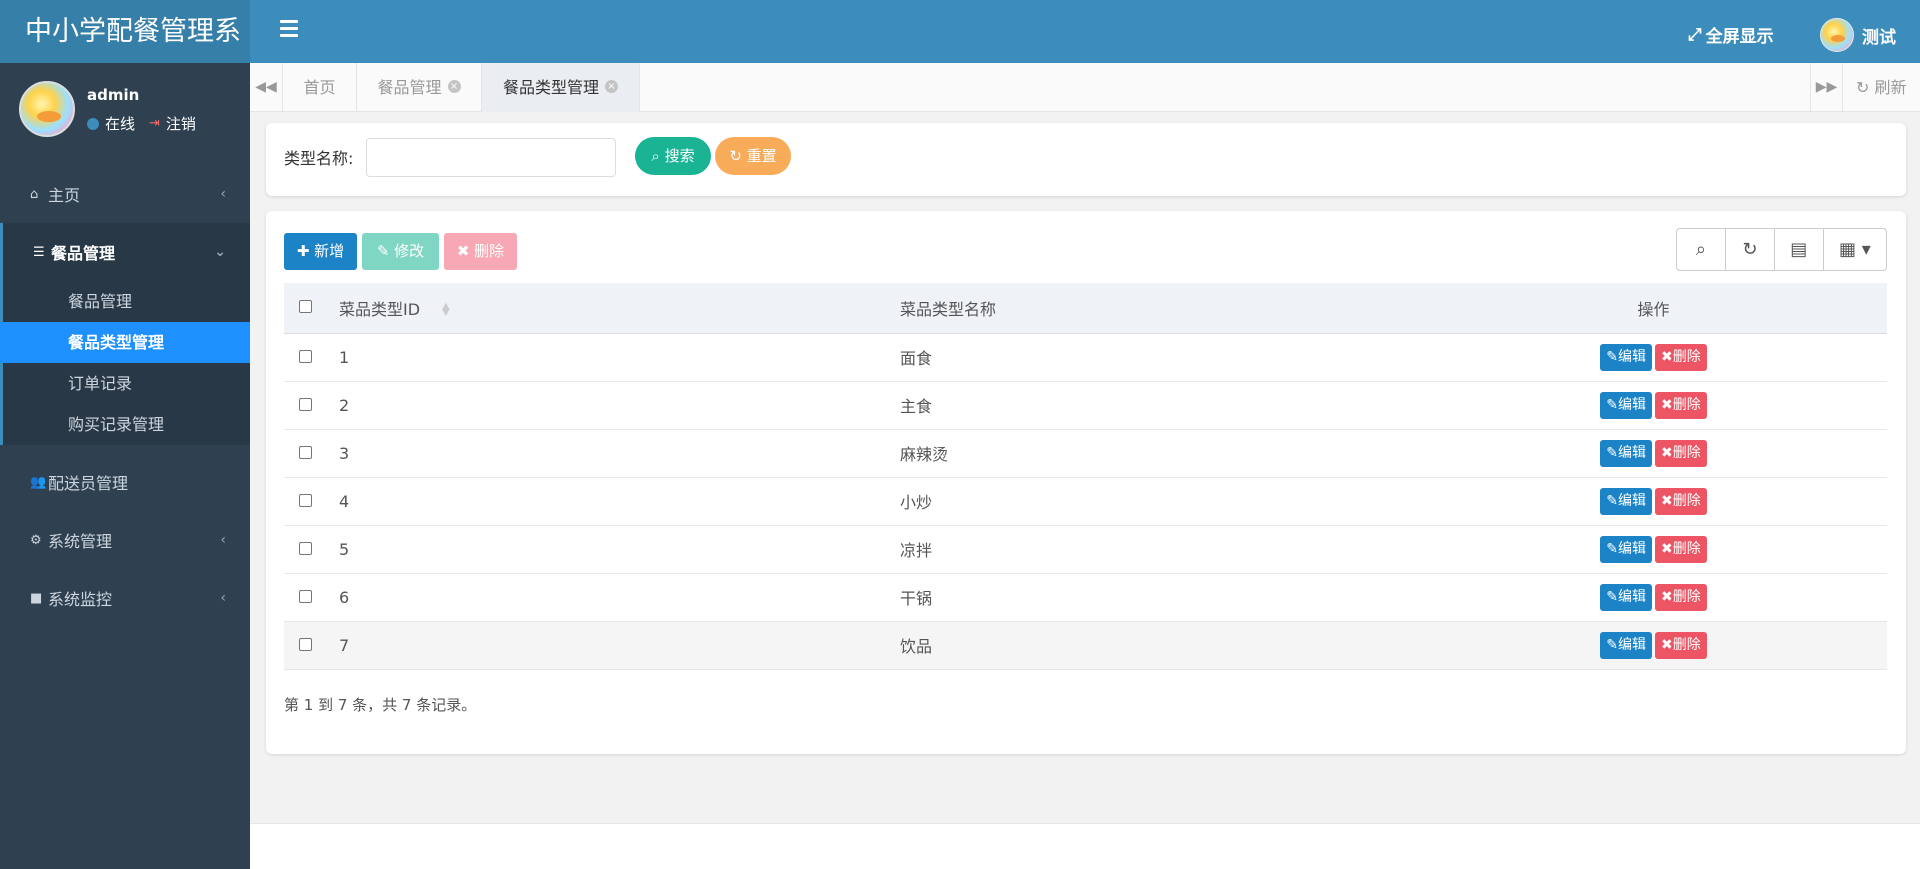 This screenshot has height=869, width=1920. Describe the element at coordinates (80, 599) in the screenshot. I see `sidebar-item-label: 系统监控` at that location.